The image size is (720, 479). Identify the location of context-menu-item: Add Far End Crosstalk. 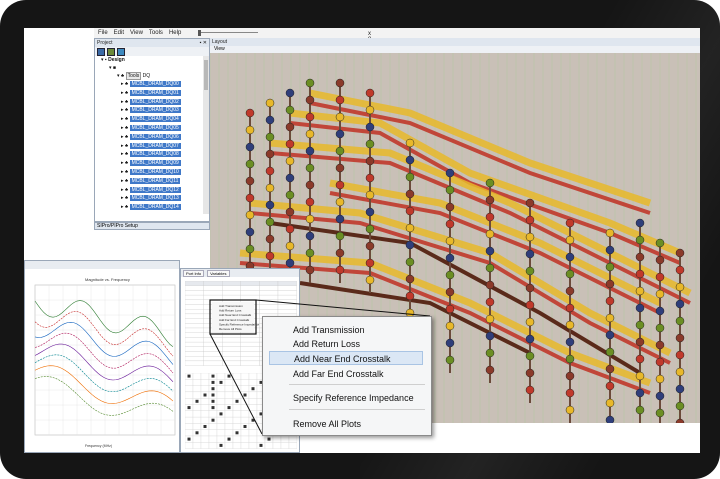
(338, 374).